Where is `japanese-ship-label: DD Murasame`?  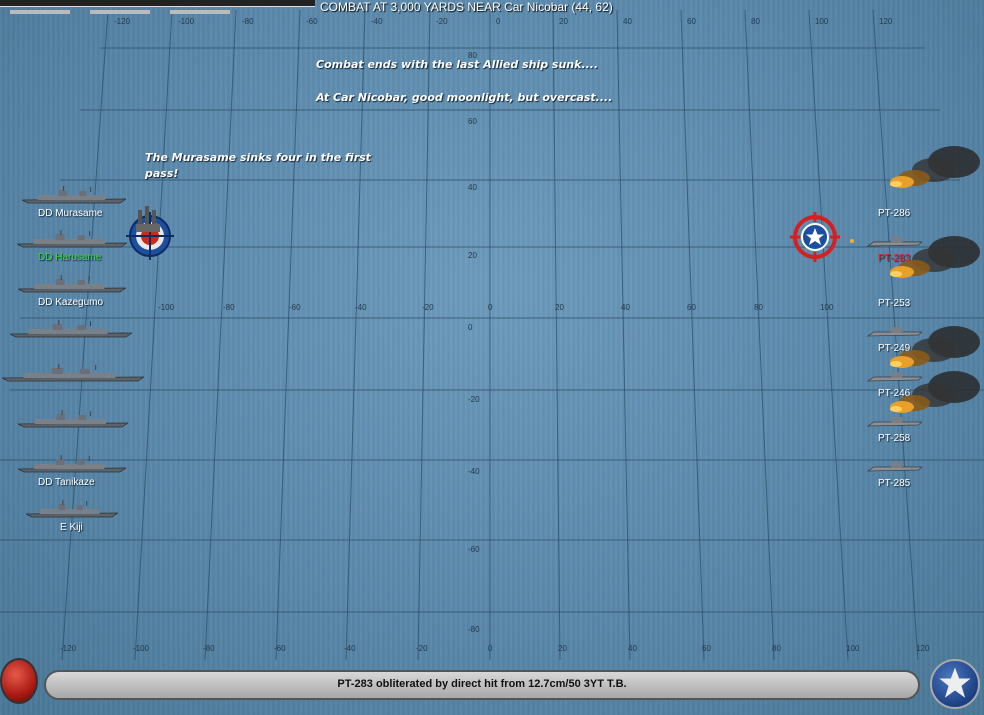
japanese-ship-label: DD Murasame is located at coordinates (70, 213).